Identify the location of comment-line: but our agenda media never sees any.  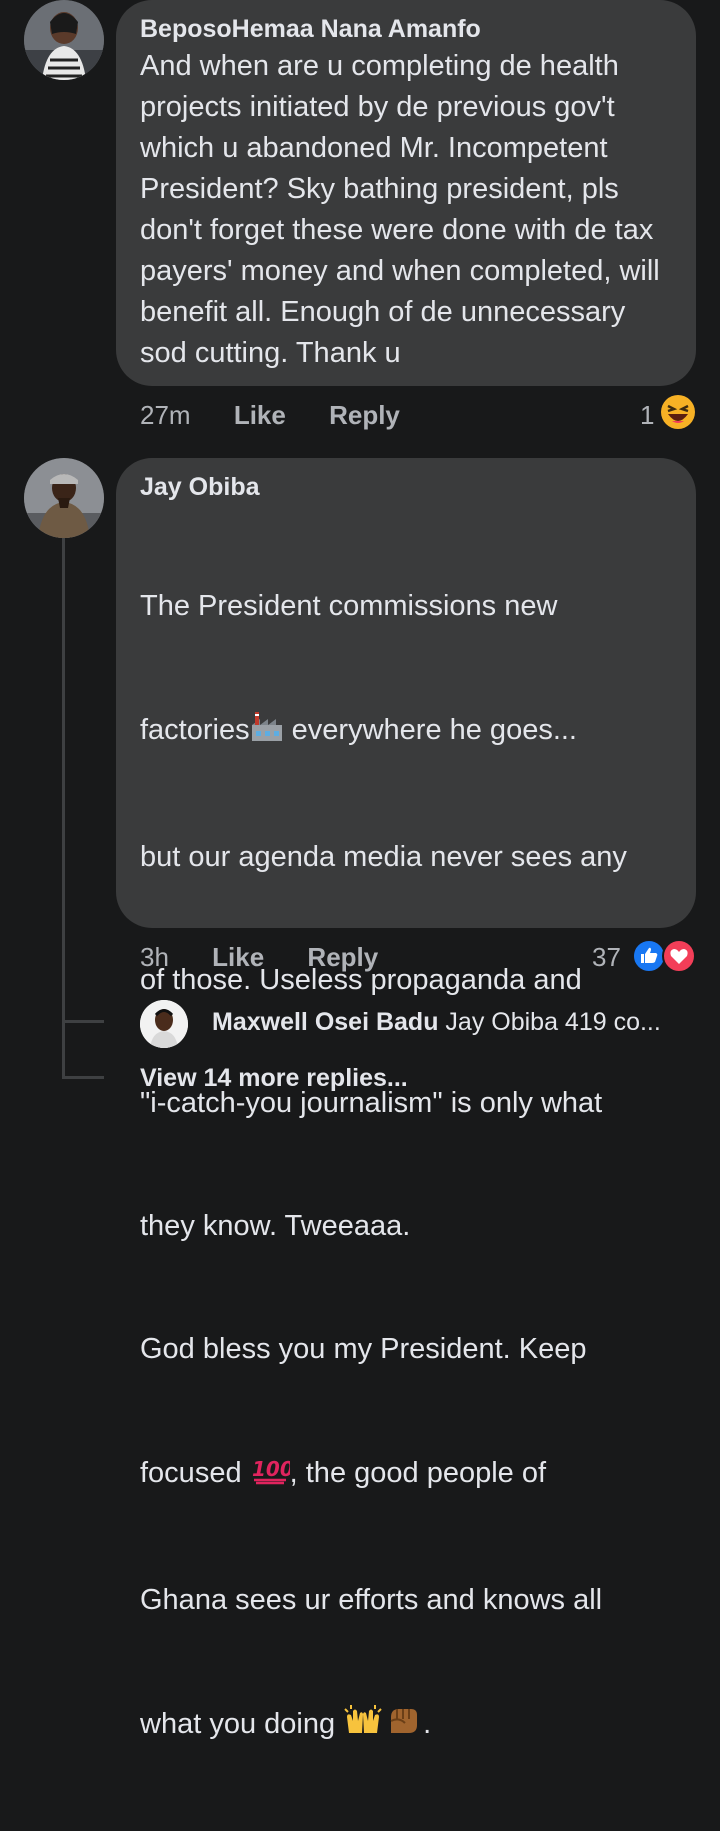
(383, 857).